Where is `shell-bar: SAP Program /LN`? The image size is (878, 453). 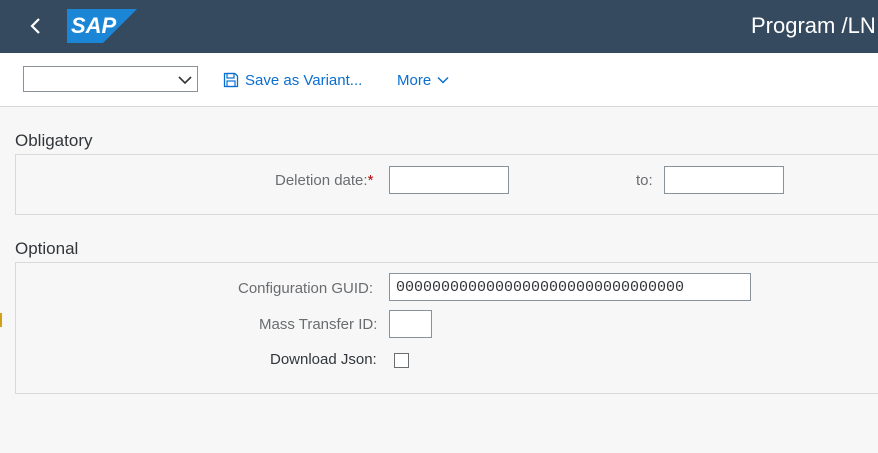 shell-bar: SAP Program /LN is located at coordinates (439, 26).